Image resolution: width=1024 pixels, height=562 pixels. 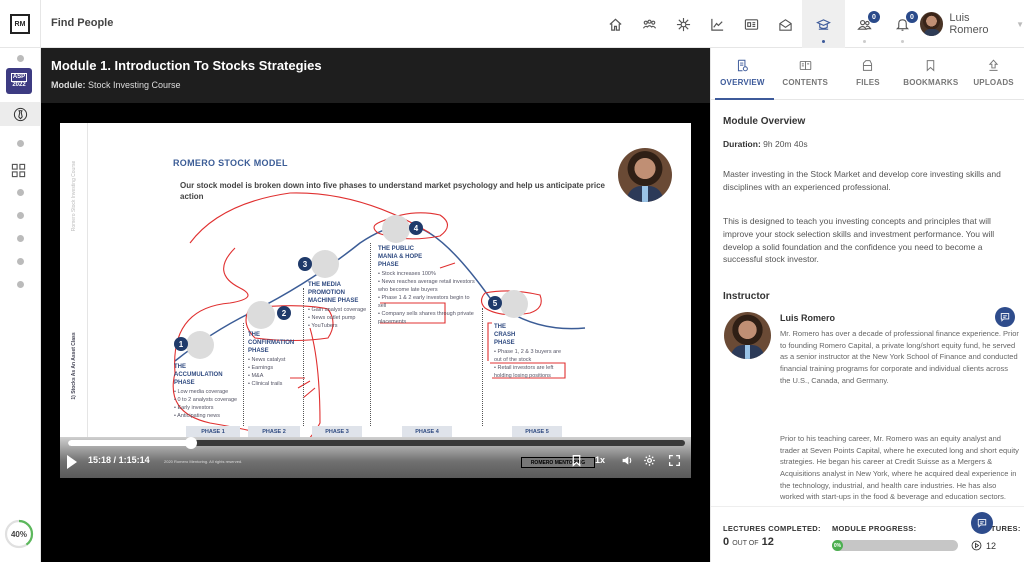 I want to click on tab-label: UPLOADS, so click(x=993, y=82).